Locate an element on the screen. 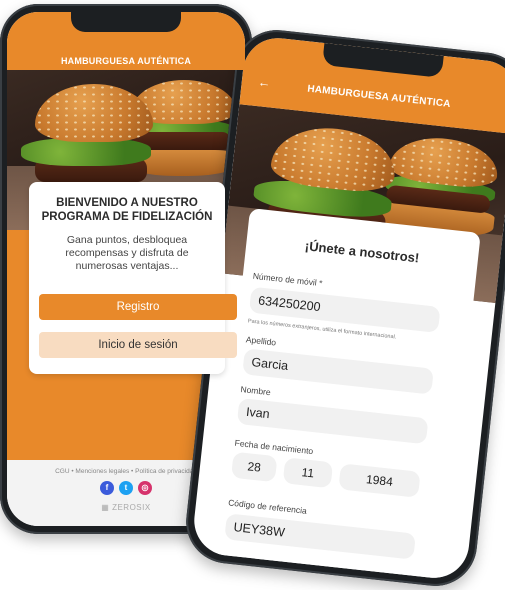 This screenshot has height=590, width=505. app-title: HAMBURGUESA AUTÉNTICA is located at coordinates (126, 61).